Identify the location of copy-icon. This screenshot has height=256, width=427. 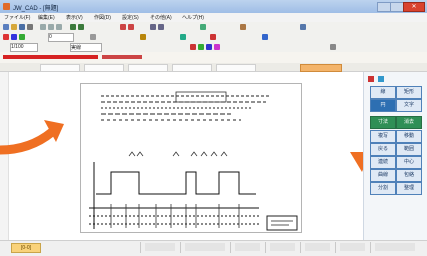
(51, 27).